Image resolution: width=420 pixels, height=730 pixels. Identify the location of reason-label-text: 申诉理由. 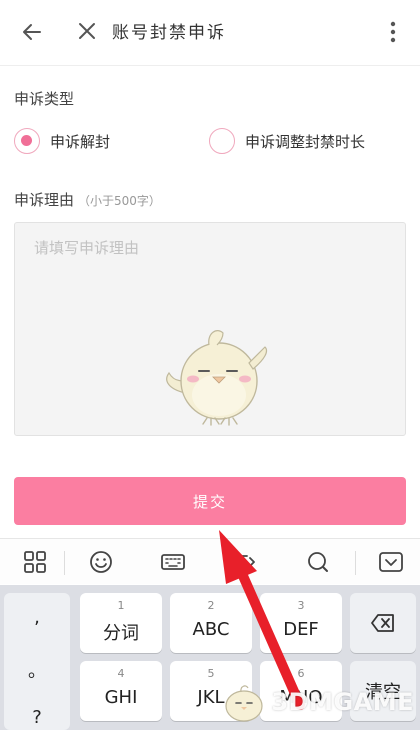
(44, 200).